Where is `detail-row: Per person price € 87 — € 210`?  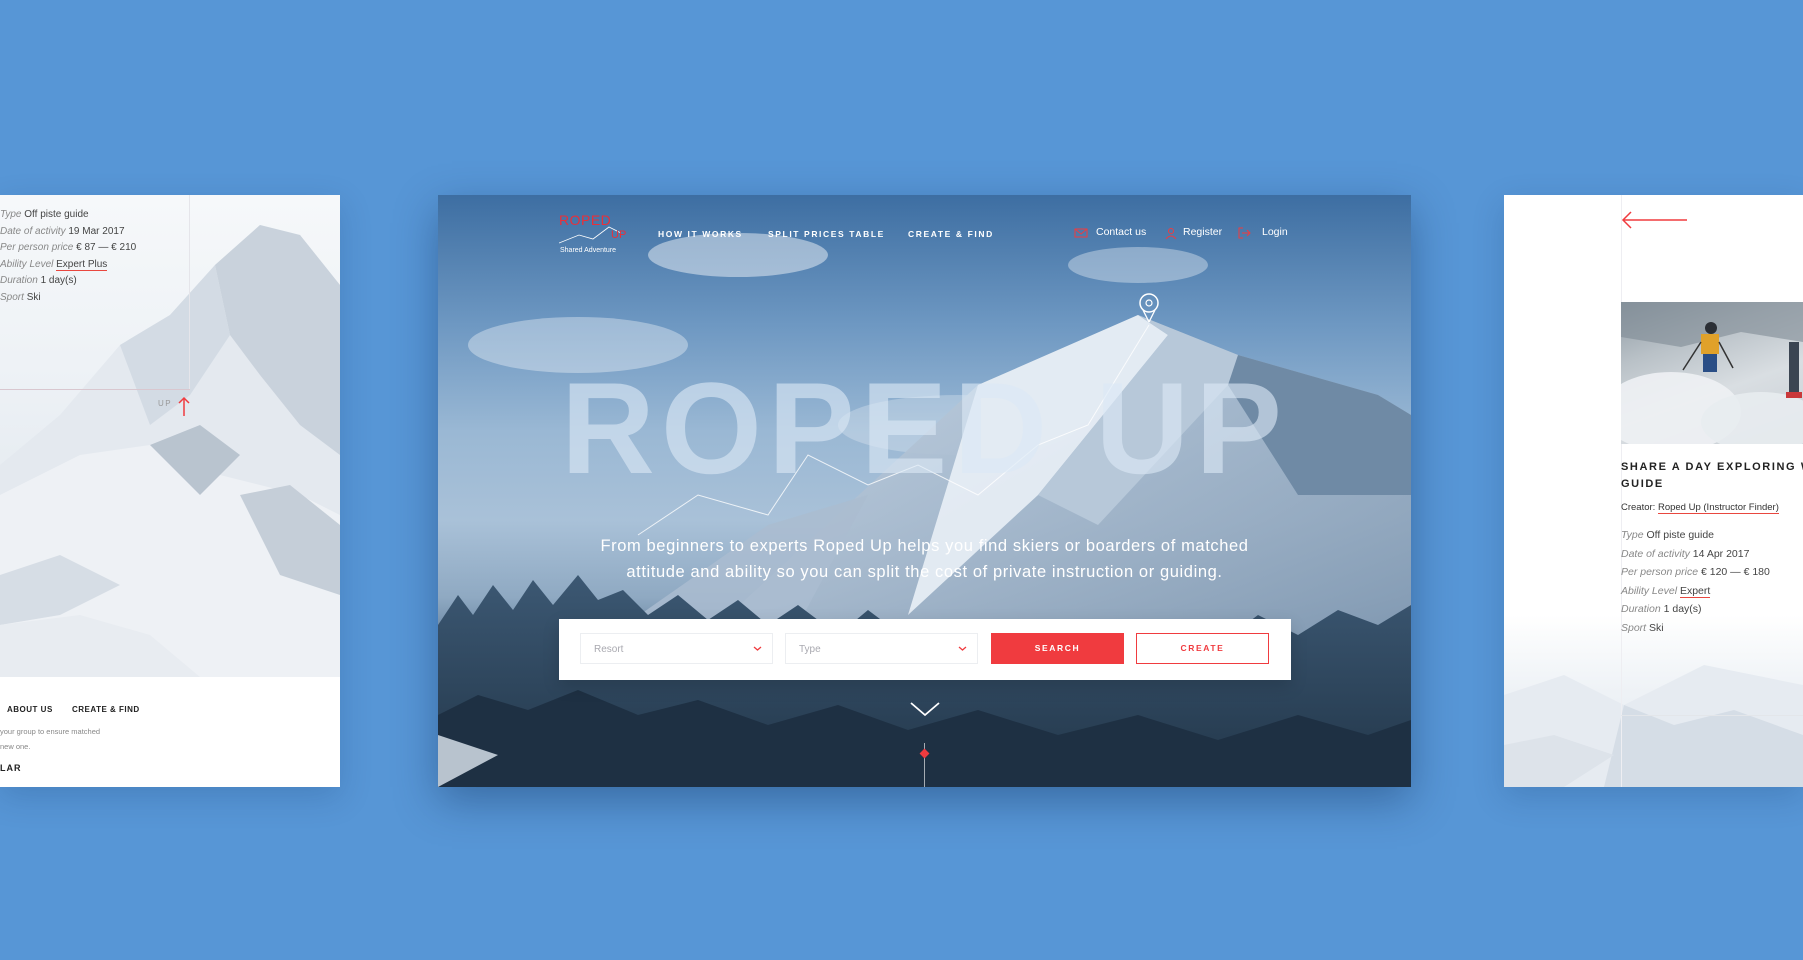
detail-row: Per person price € 87 — € 210 is located at coordinates (68, 248).